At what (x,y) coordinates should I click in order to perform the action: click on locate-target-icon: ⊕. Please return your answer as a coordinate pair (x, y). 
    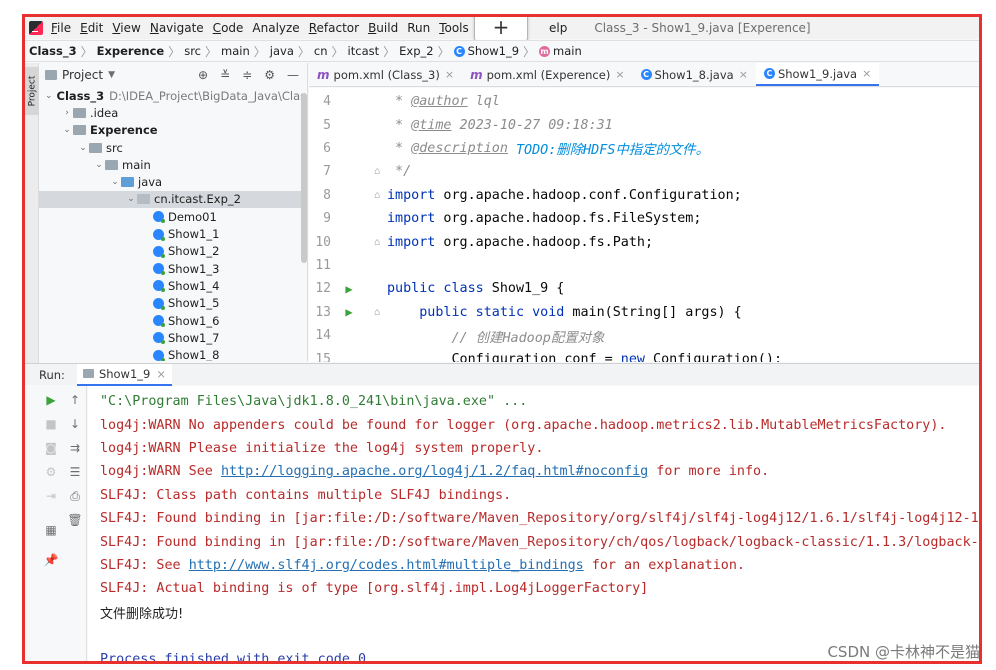
    Looking at the image, I should click on (203, 75).